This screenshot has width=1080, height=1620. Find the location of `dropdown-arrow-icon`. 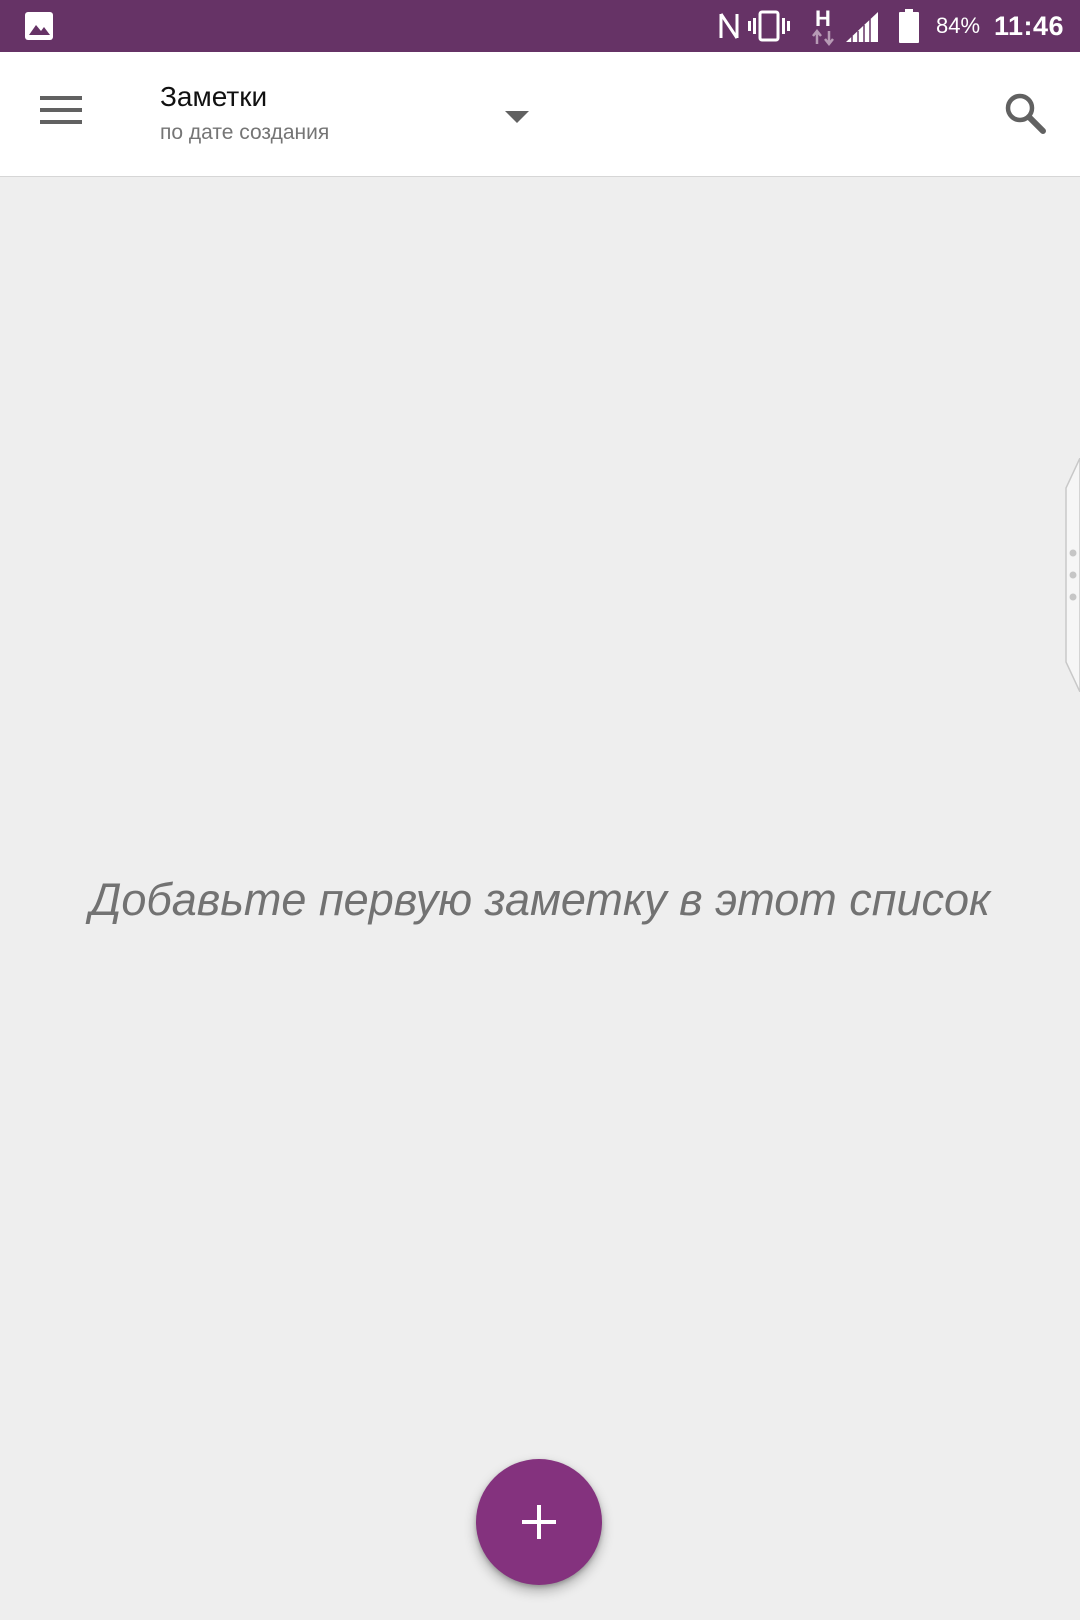

dropdown-arrow-icon is located at coordinates (517, 117).